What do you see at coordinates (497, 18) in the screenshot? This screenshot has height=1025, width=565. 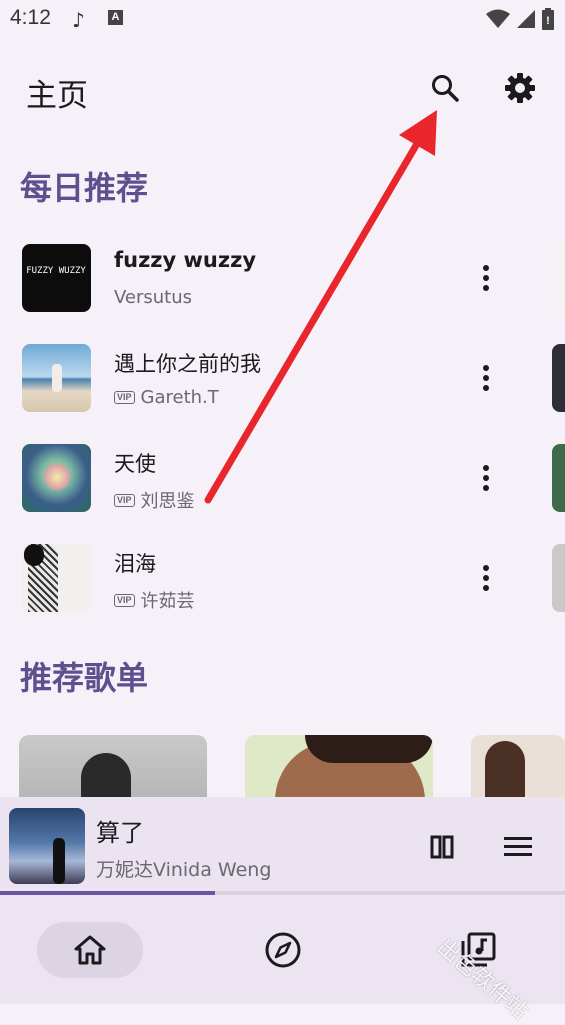 I see `wifi-icon` at bounding box center [497, 18].